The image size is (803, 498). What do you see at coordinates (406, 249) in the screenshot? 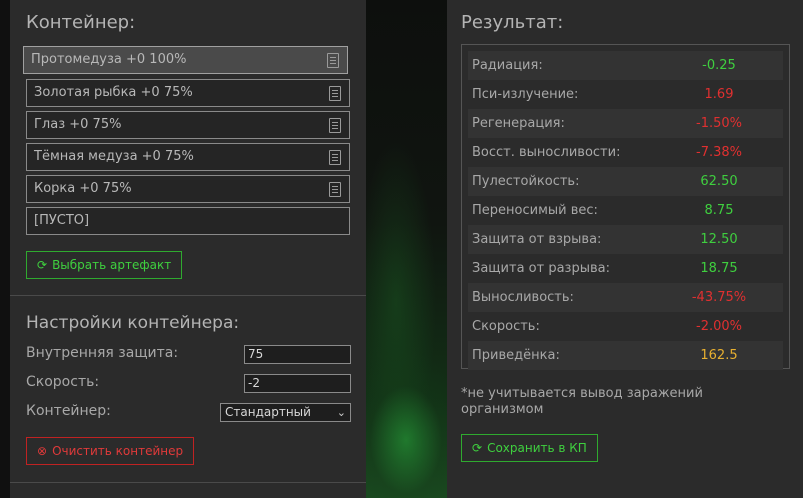
I see `background-glow` at bounding box center [406, 249].